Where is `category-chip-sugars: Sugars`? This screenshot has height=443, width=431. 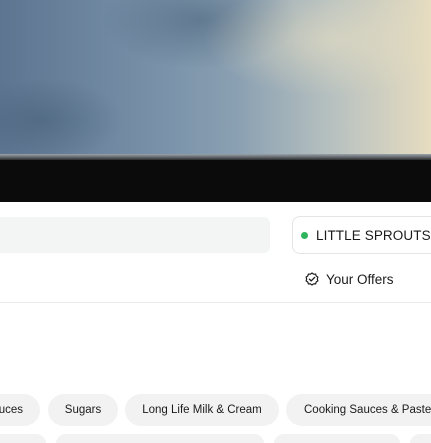
category-chip-sugars: Sugars is located at coordinates (83, 410).